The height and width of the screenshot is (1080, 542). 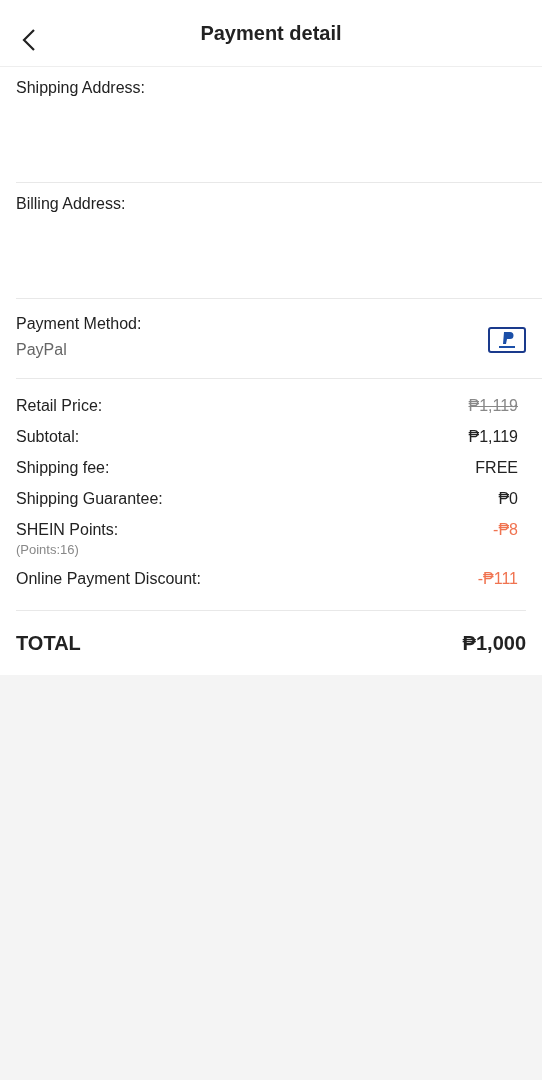 I want to click on price-label: Online Payment Discount:, so click(x=108, y=579).